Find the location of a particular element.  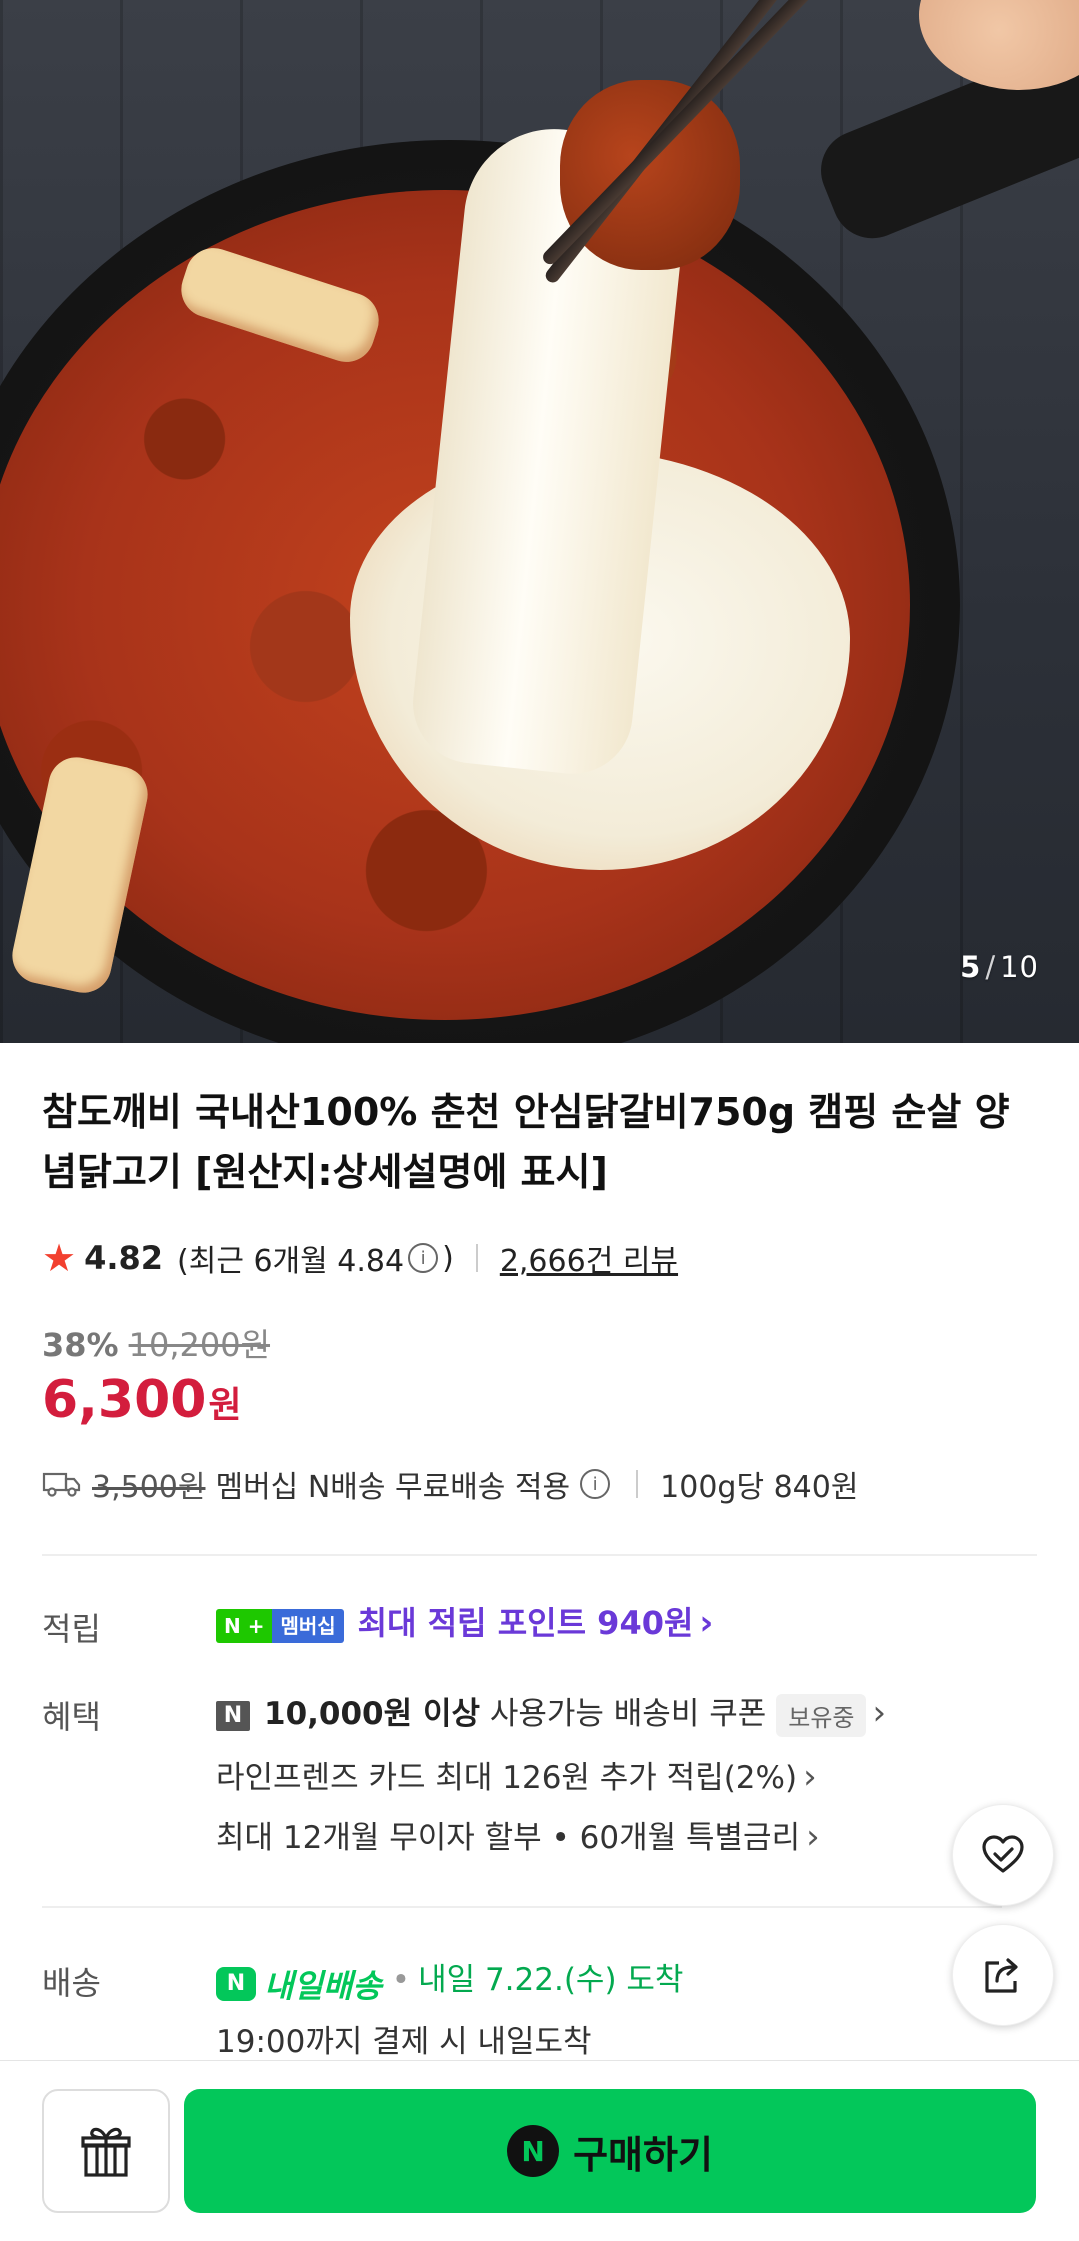

max-points-text: 최대 적립 포인트 940원 is located at coordinates (525, 1623).